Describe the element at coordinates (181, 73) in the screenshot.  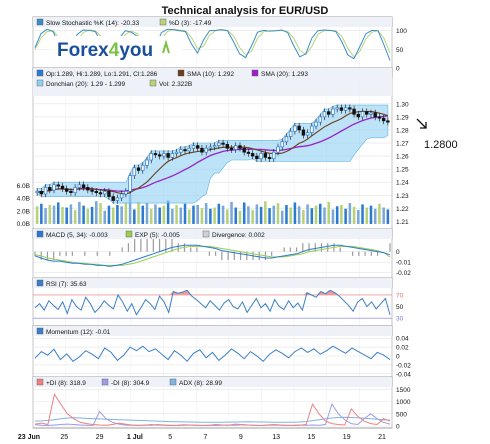
I see `sma10-swatch` at that location.